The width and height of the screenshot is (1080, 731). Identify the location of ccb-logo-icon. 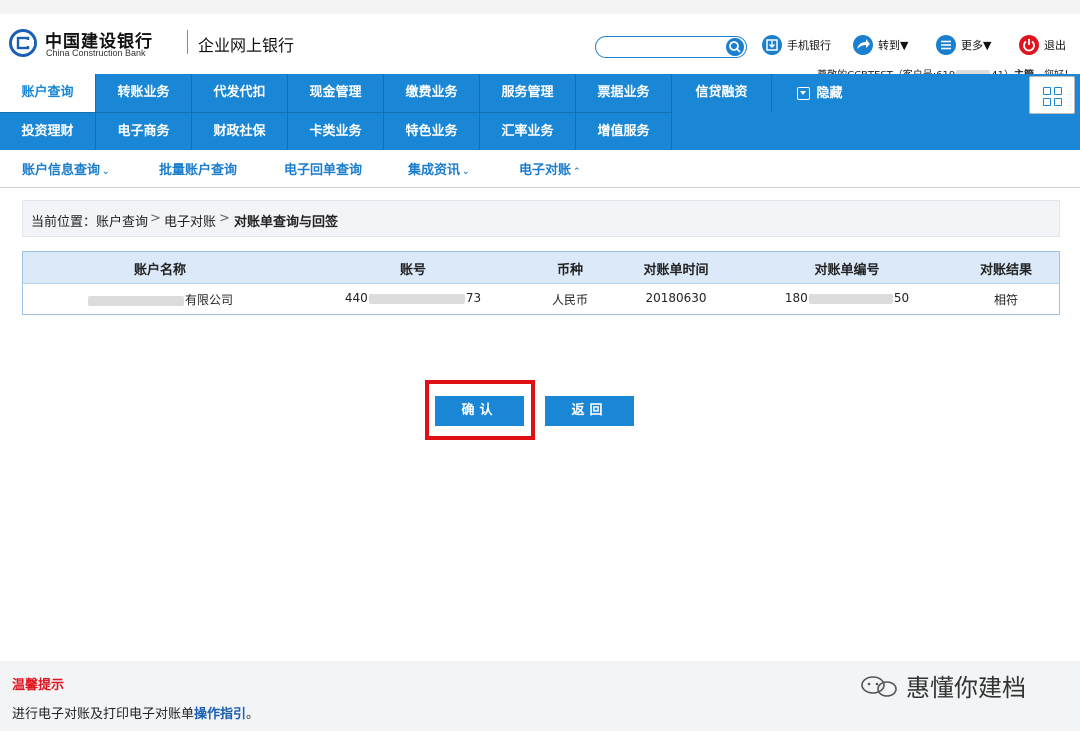
(23, 43).